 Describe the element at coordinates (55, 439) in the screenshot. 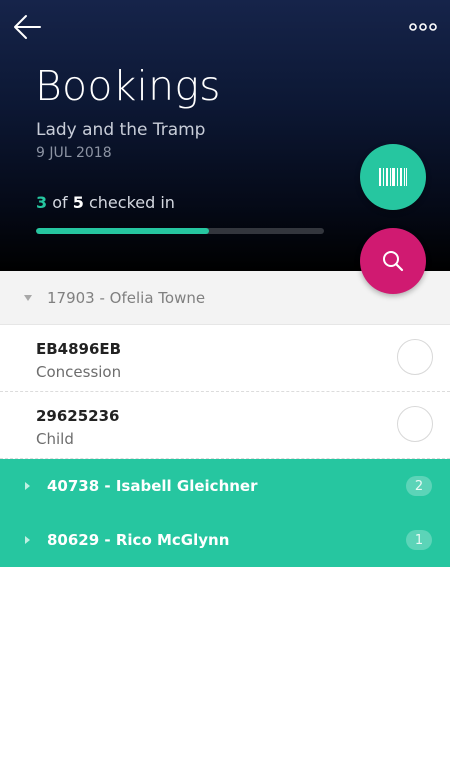

I see `ticket-type: Child` at that location.